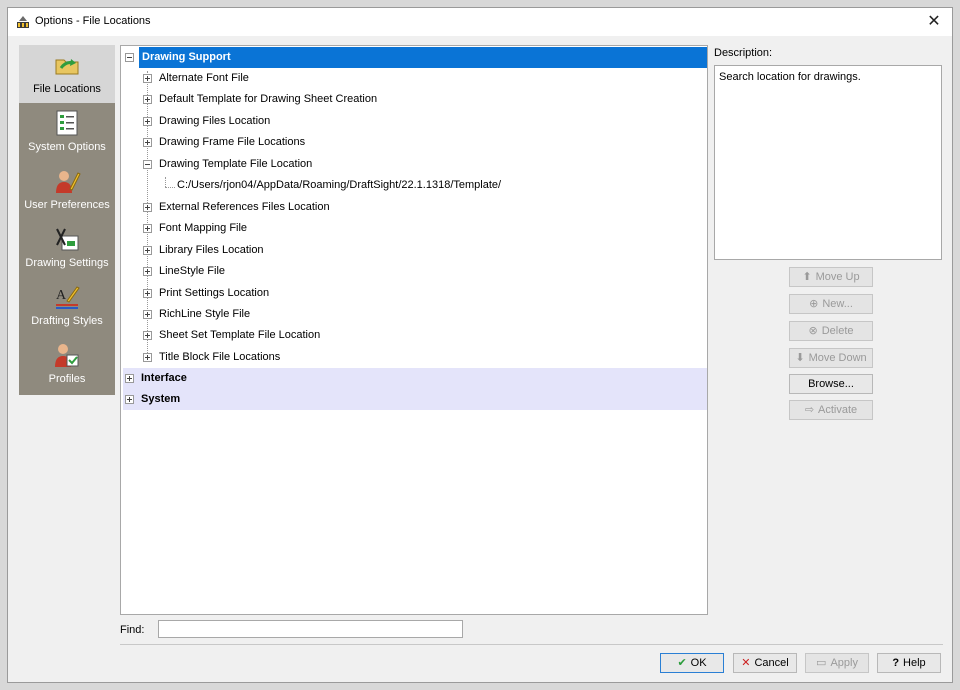 The height and width of the screenshot is (690, 960). What do you see at coordinates (831, 410) in the screenshot?
I see `activate-button: ⇨ Activate` at bounding box center [831, 410].